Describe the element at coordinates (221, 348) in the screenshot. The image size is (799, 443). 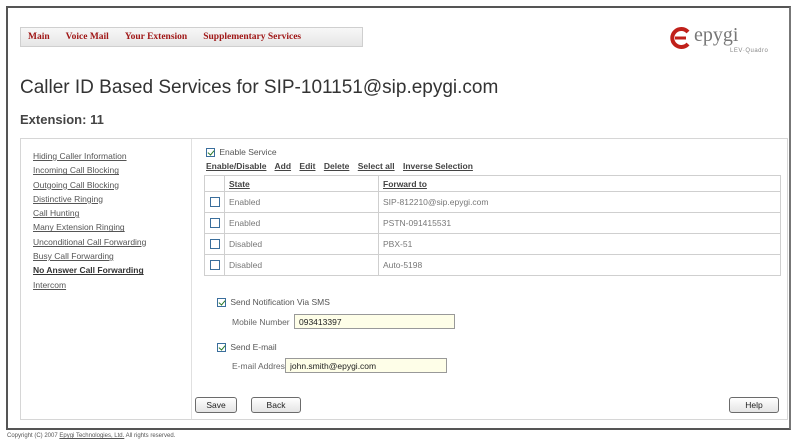
I see `send-email-checkbox` at that location.